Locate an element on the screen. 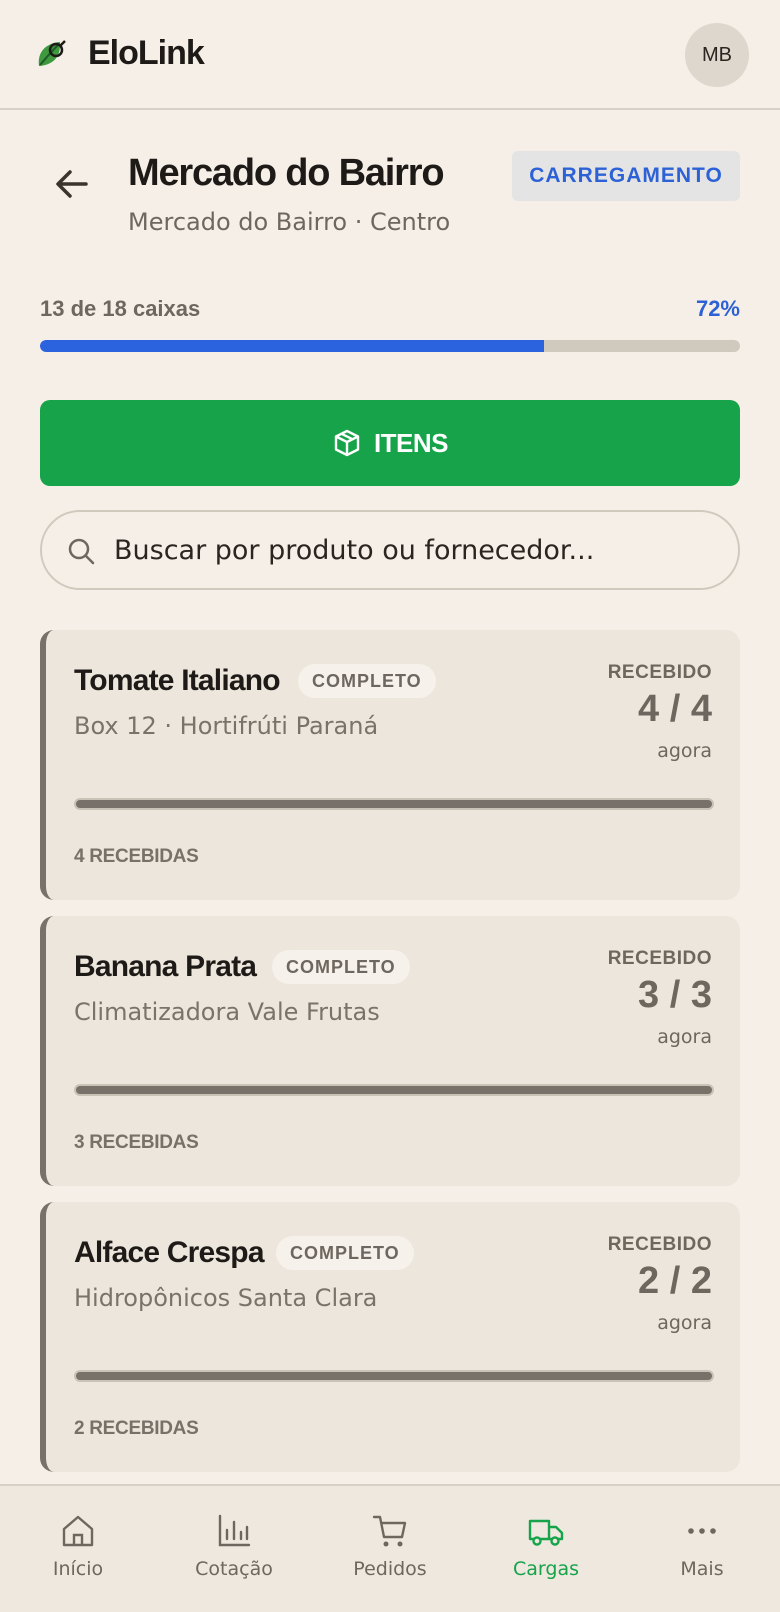  home-icon is located at coordinates (78, 1531).